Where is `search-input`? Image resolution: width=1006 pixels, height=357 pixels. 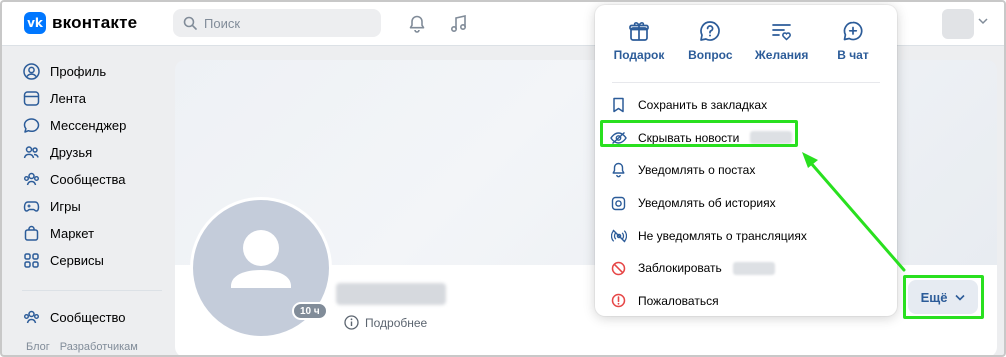
search-input is located at coordinates (284, 23).